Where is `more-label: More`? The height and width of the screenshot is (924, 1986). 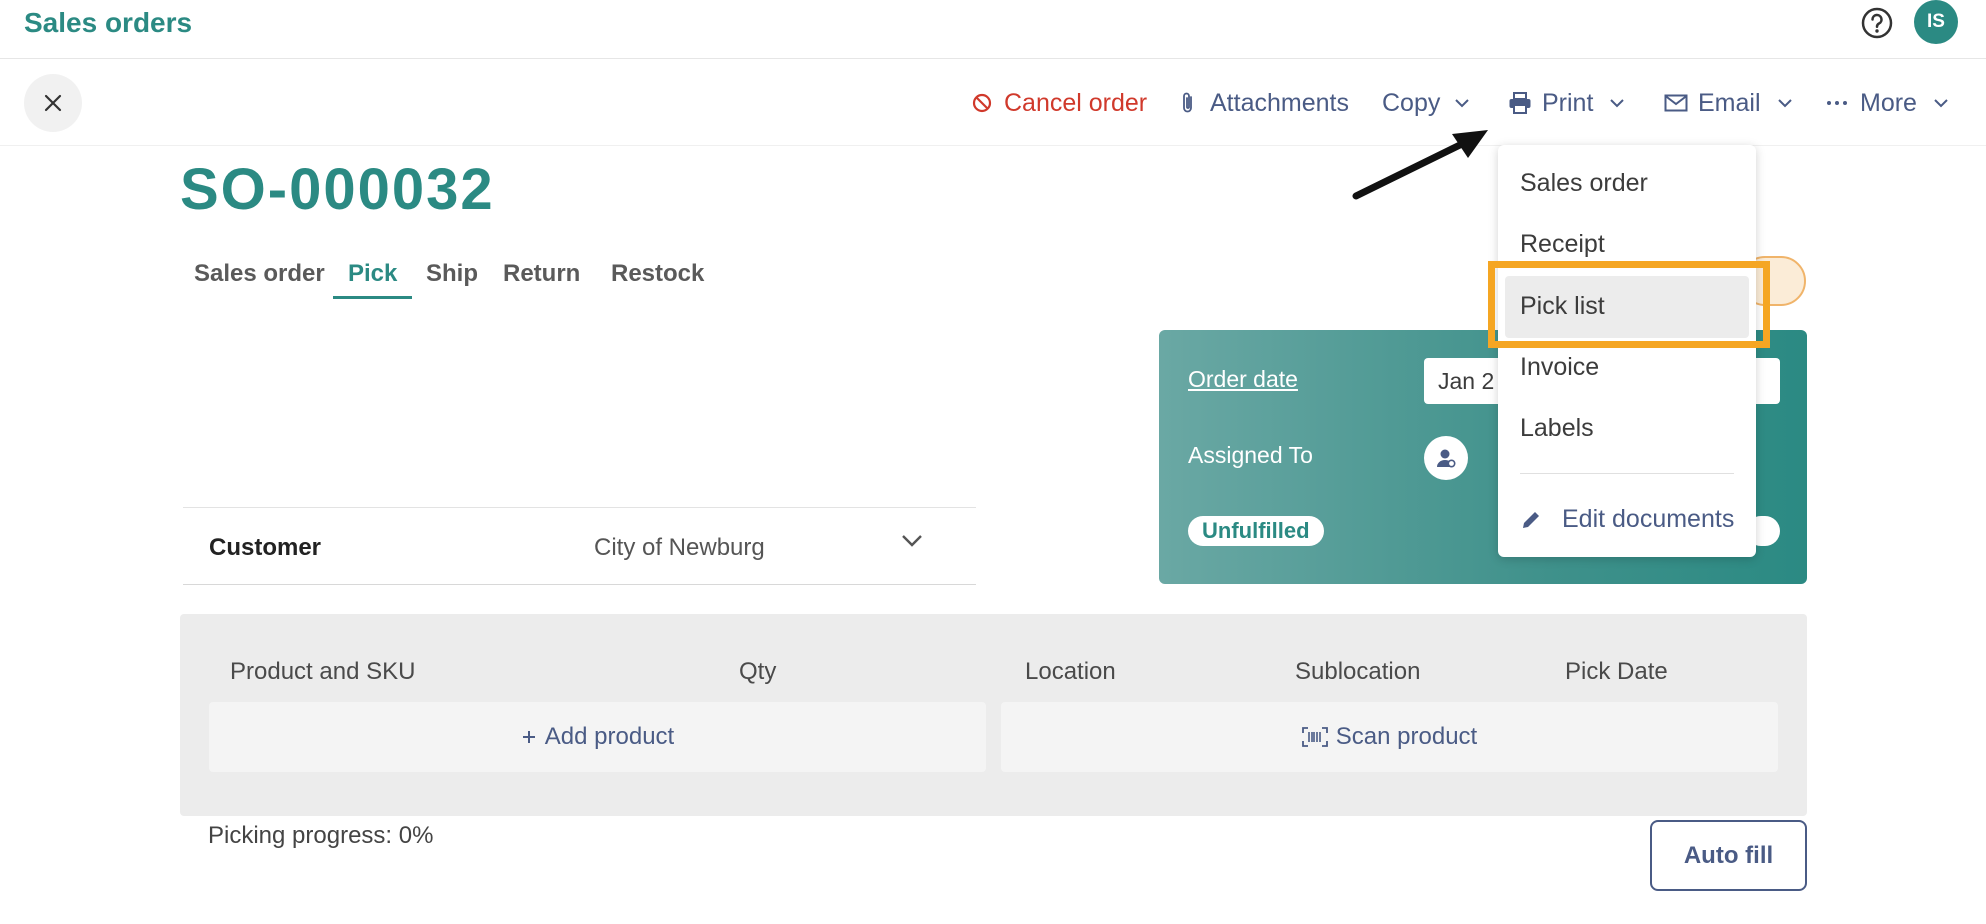 more-label: More is located at coordinates (1888, 102).